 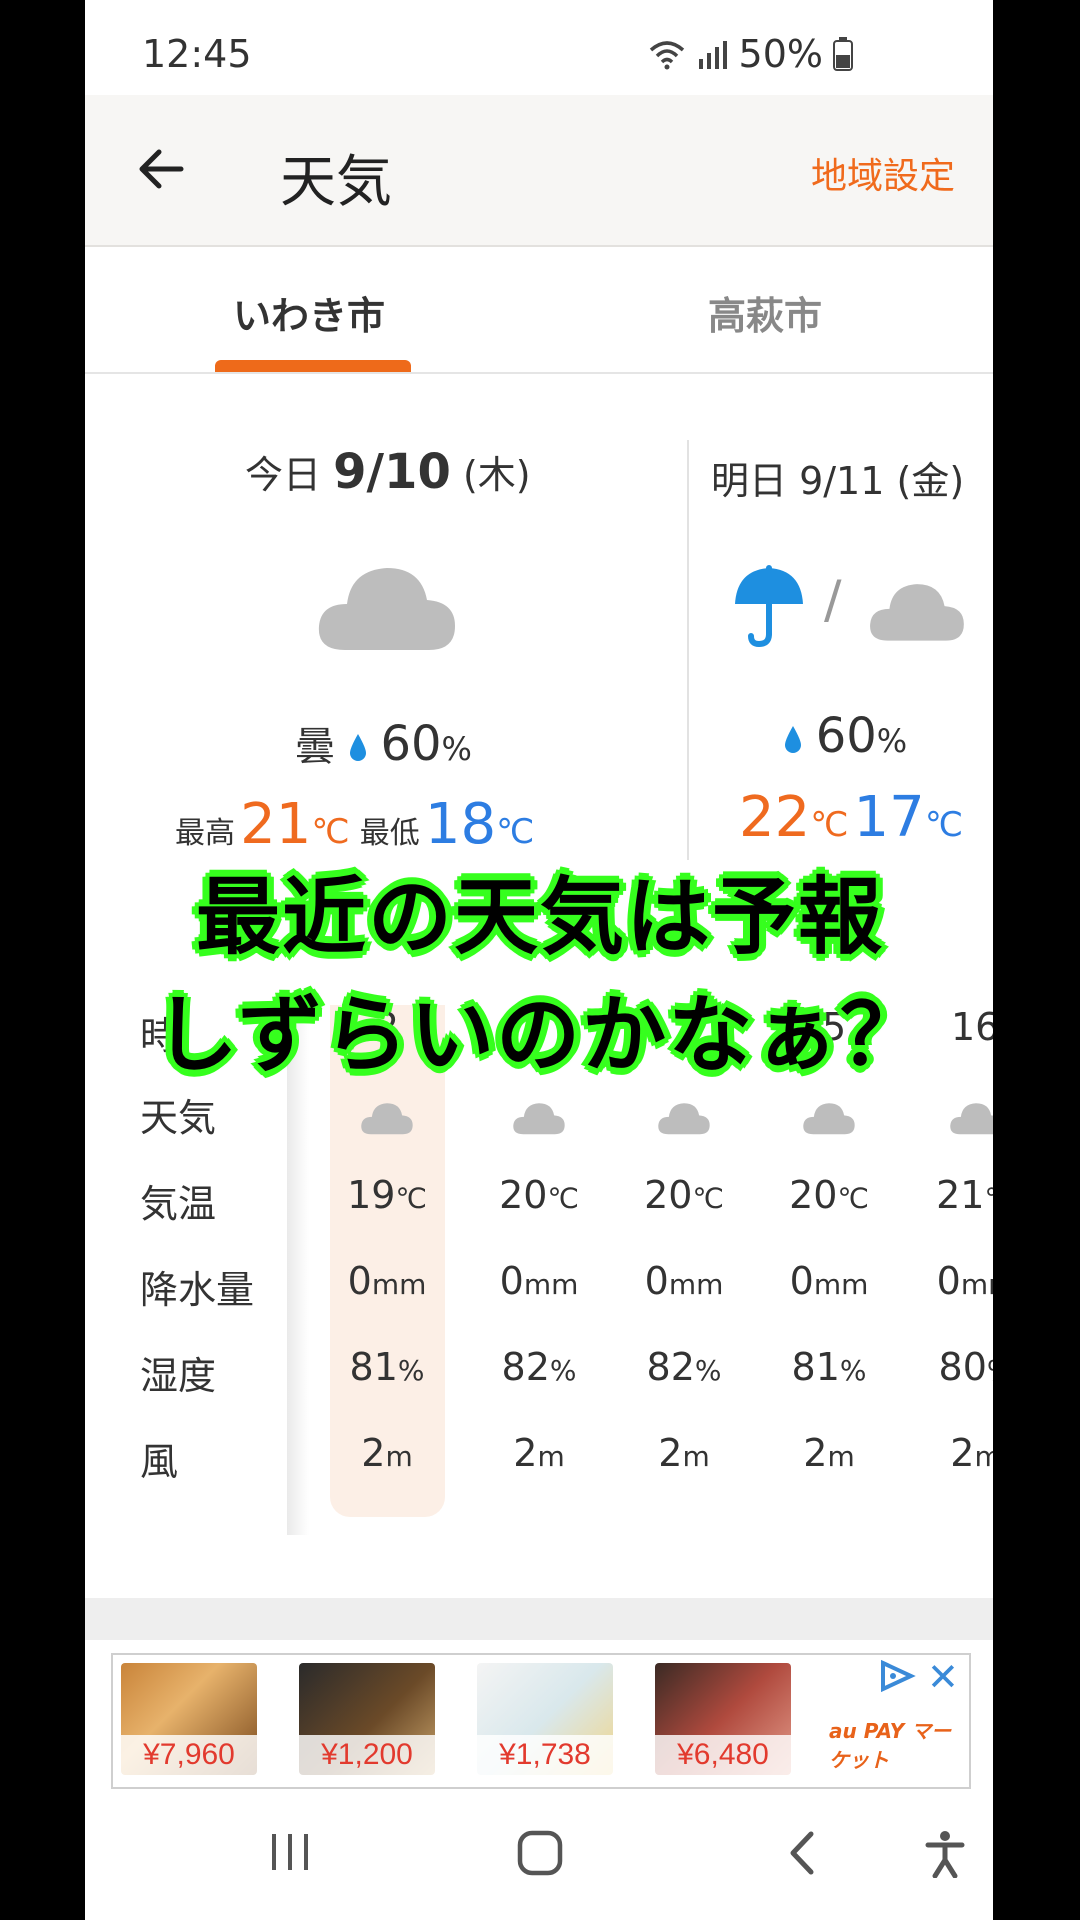 What do you see at coordinates (161, 169) in the screenshot?
I see `back-arrow-icon` at bounding box center [161, 169].